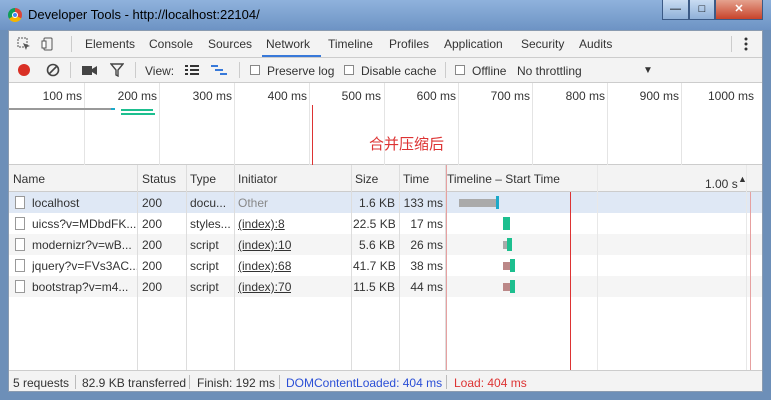 The width and height of the screenshot is (771, 400). I want to click on filter-icon, so click(117, 70).